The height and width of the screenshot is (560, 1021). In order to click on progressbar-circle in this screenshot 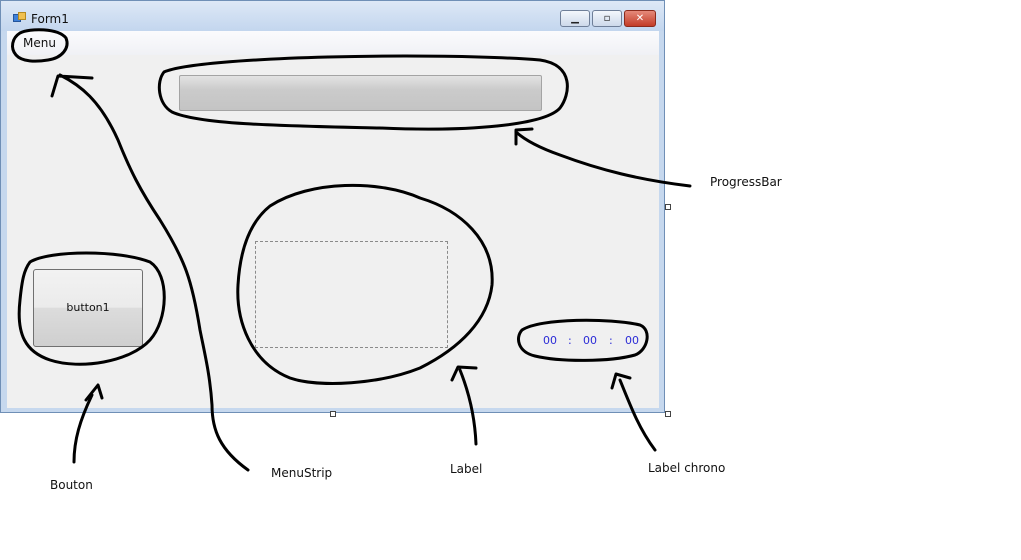, I will do `click(363, 92)`.